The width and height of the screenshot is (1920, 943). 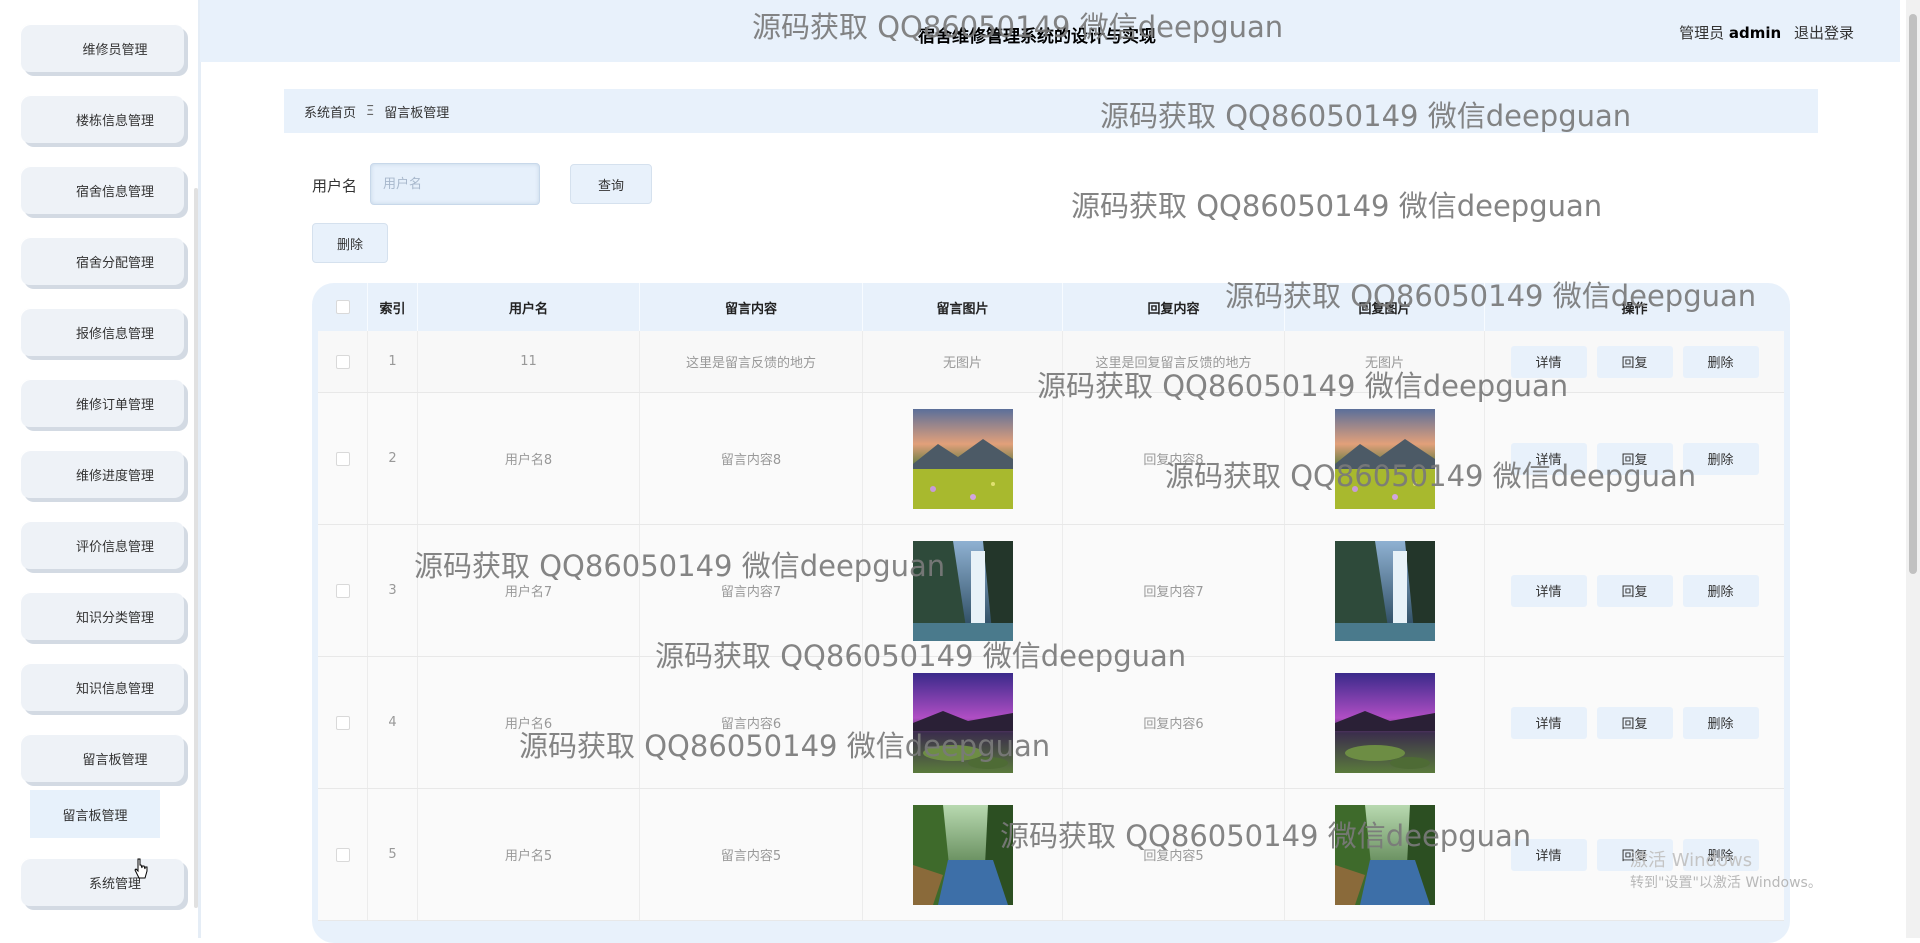 What do you see at coordinates (529, 854) in the screenshot?
I see `cell-username: 用户名5` at bounding box center [529, 854].